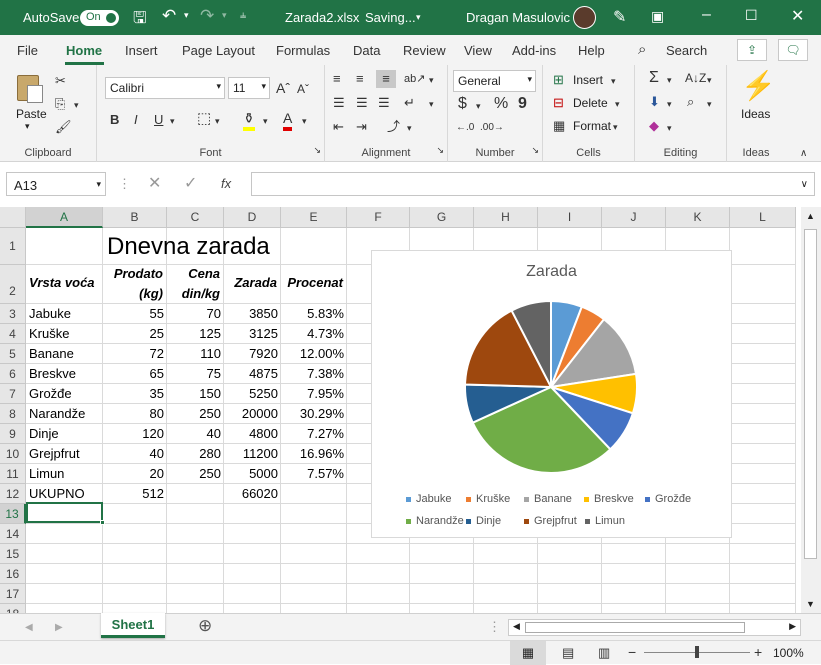  What do you see at coordinates (252, 433) in the screenshot?
I see `row-earnings-cell: 4800` at bounding box center [252, 433].